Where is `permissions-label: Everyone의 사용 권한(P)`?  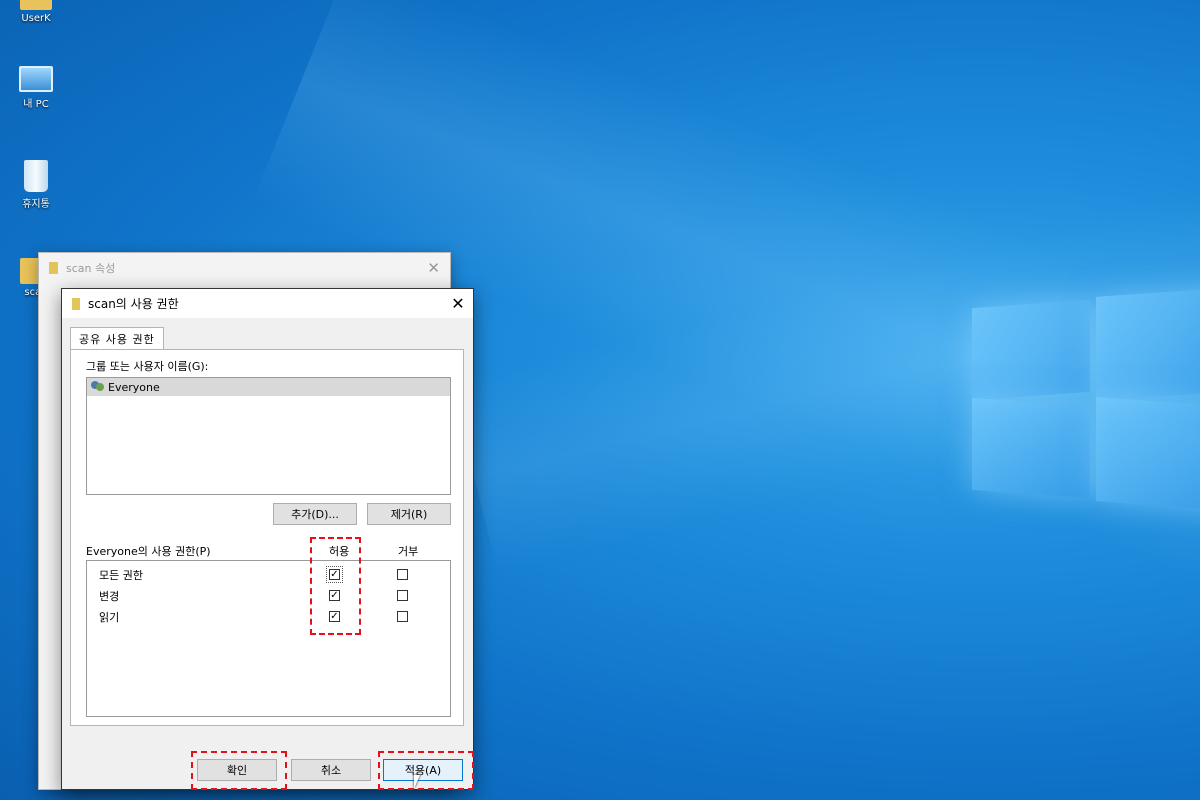
permissions-label: Everyone의 사용 권한(P) is located at coordinates (148, 551).